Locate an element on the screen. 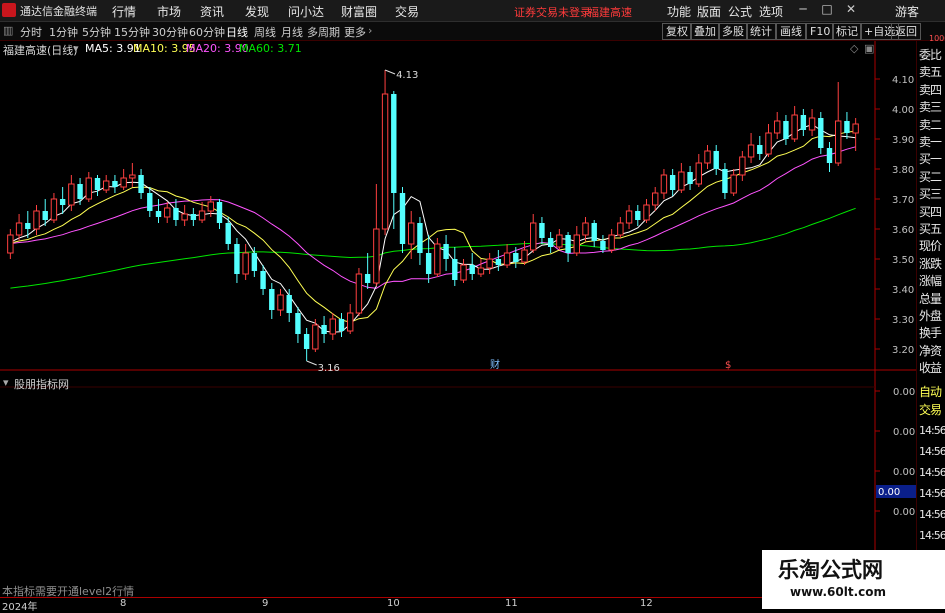  period-multi: 多周期 is located at coordinates (323, 32).